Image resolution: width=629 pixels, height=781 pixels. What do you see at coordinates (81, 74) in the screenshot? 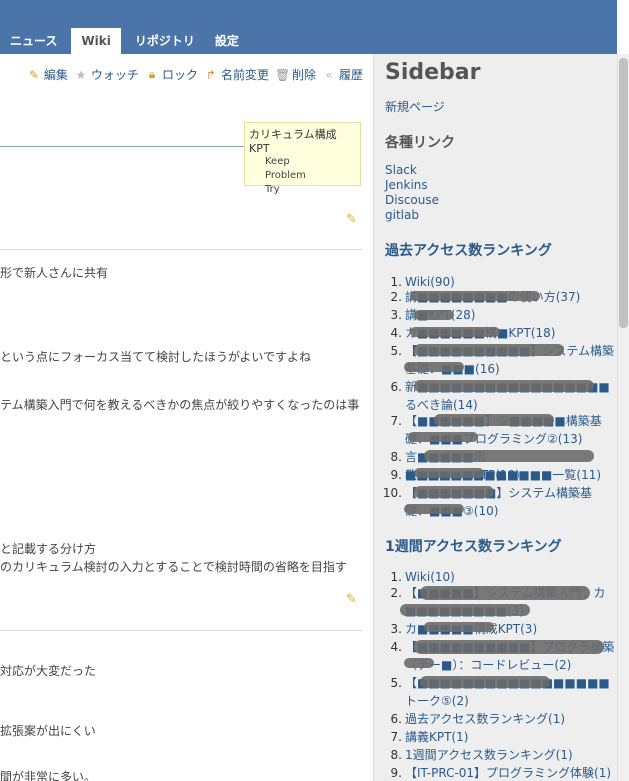
I see `star-icon: ★` at bounding box center [81, 74].